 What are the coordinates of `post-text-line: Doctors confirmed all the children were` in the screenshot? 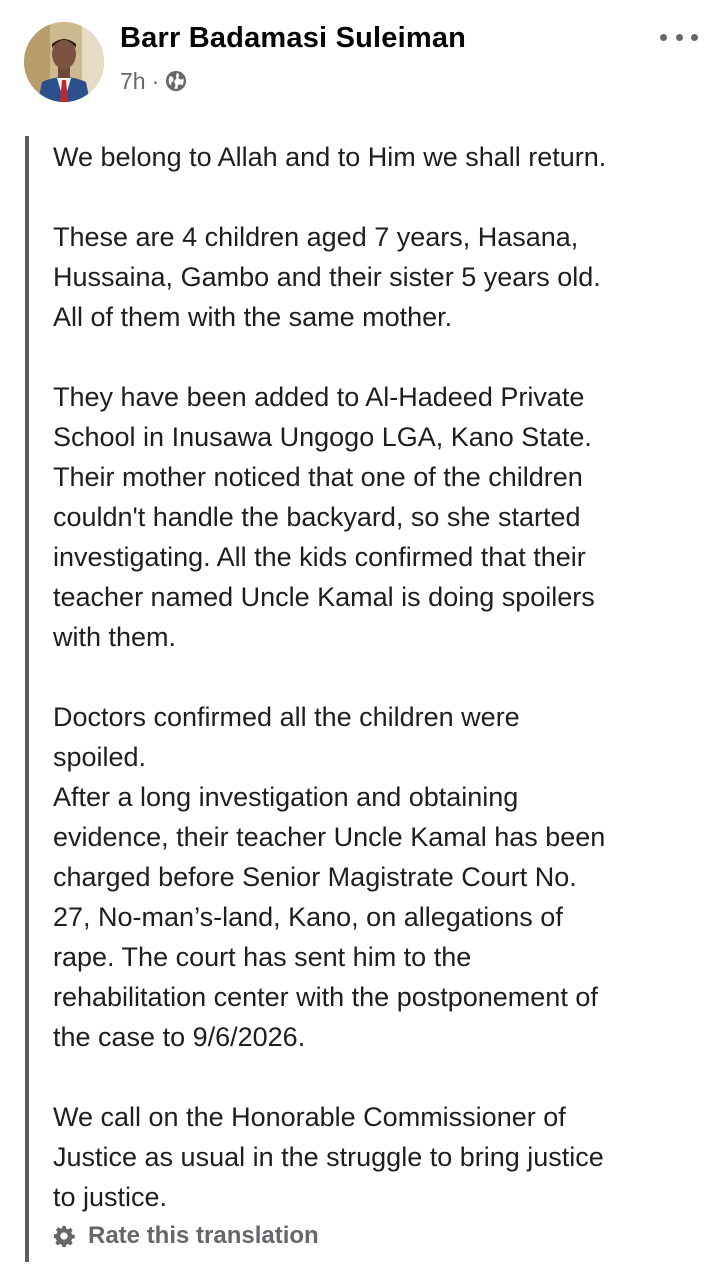 It's located at (286, 717).